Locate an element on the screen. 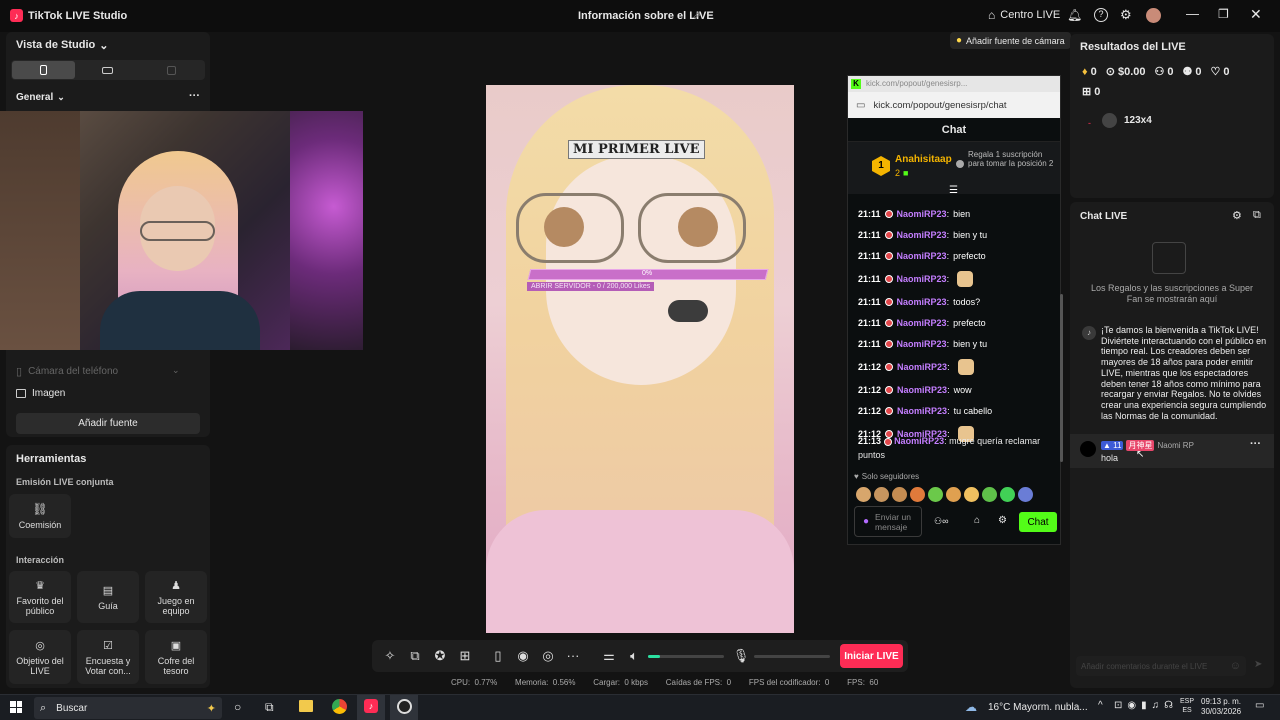  magic-wand-icon: ✧ is located at coordinates (390, 656).